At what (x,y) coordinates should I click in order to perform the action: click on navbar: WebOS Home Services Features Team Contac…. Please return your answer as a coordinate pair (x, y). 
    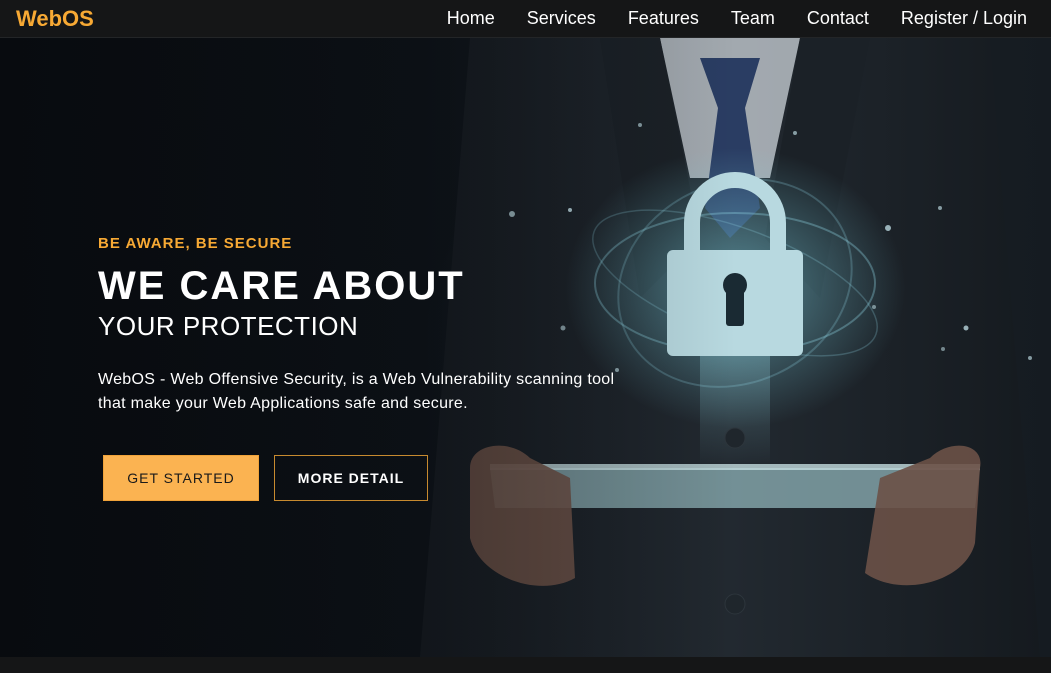
    Looking at the image, I should click on (525, 19).